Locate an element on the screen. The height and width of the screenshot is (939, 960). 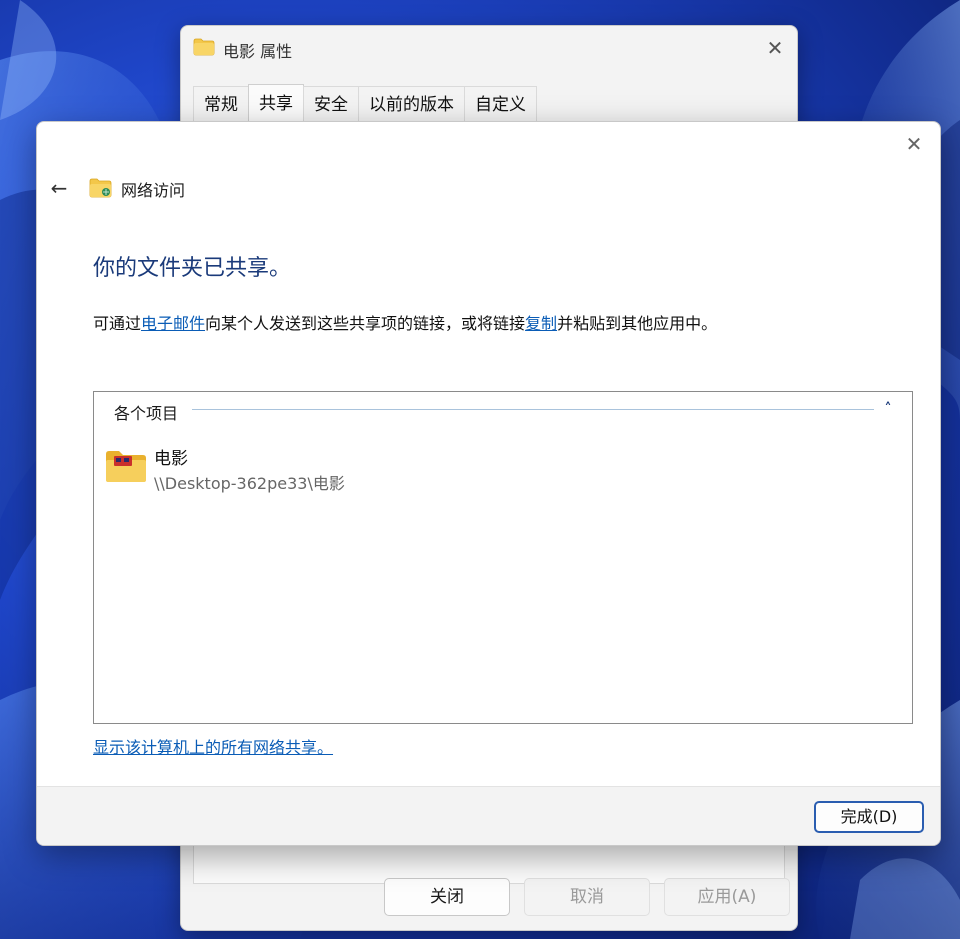
apply-button: 应用(A) is located at coordinates (727, 897).